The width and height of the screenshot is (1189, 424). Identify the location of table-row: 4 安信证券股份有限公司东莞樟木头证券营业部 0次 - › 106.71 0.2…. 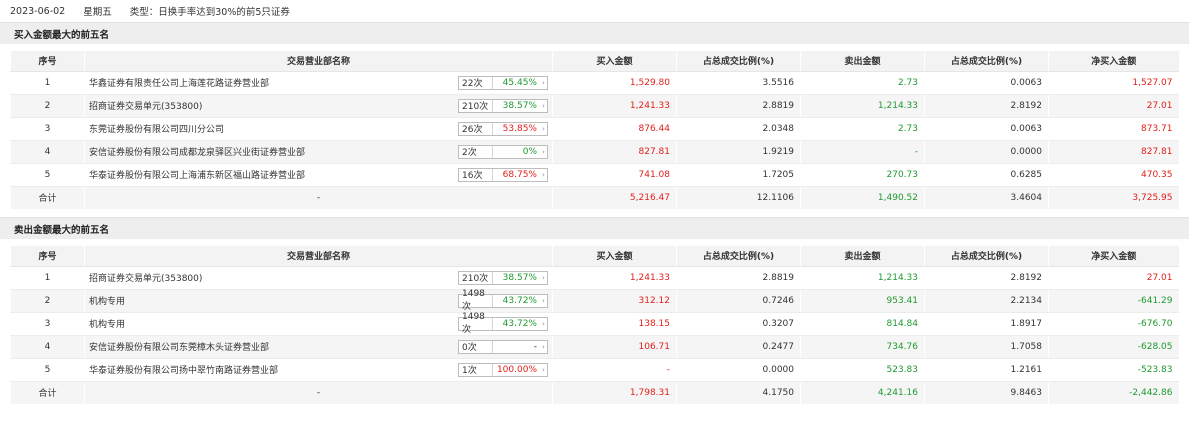
(594, 347).